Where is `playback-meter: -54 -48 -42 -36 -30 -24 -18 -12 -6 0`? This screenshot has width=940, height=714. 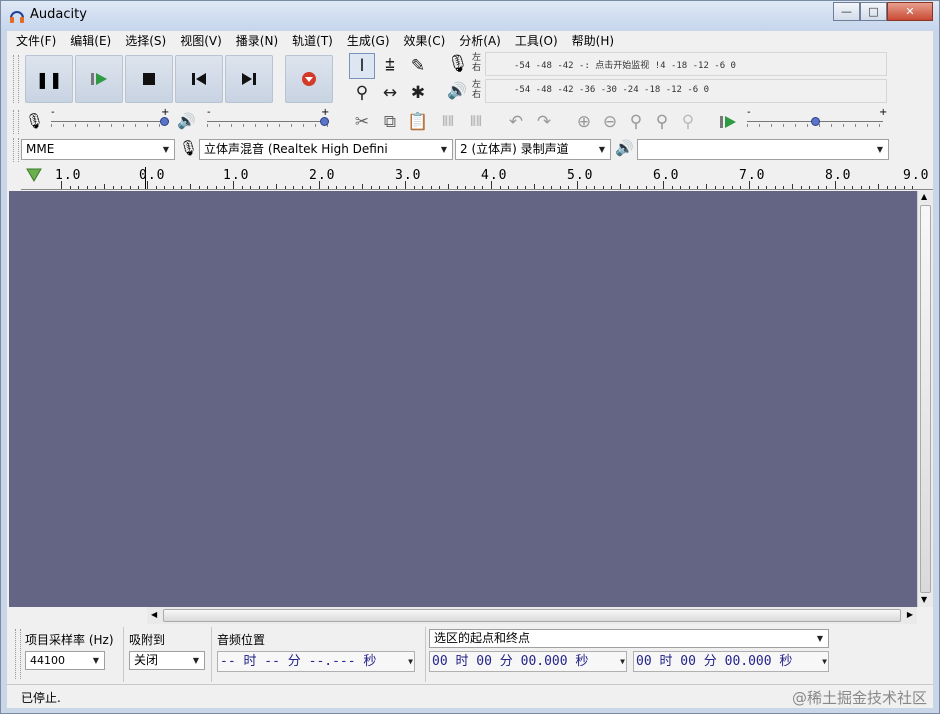
playback-meter: -54 -48 -42 -36 -30 -24 -18 -12 -6 0 is located at coordinates (686, 91).